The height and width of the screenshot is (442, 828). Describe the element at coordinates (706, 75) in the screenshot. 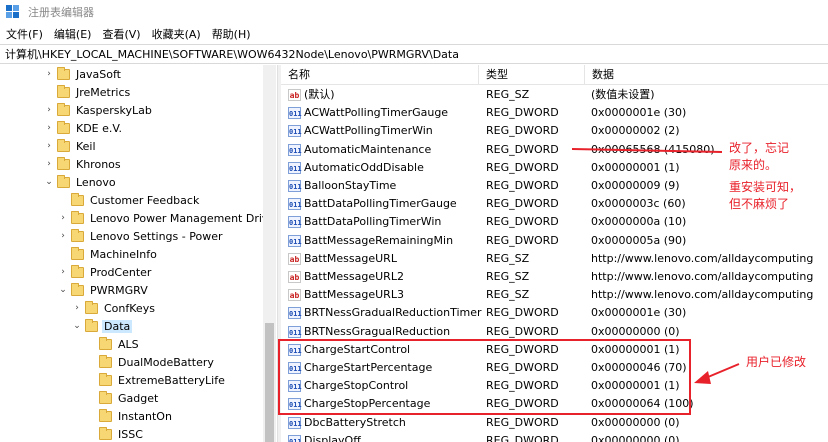

I see `column-header-data: 数据` at that location.